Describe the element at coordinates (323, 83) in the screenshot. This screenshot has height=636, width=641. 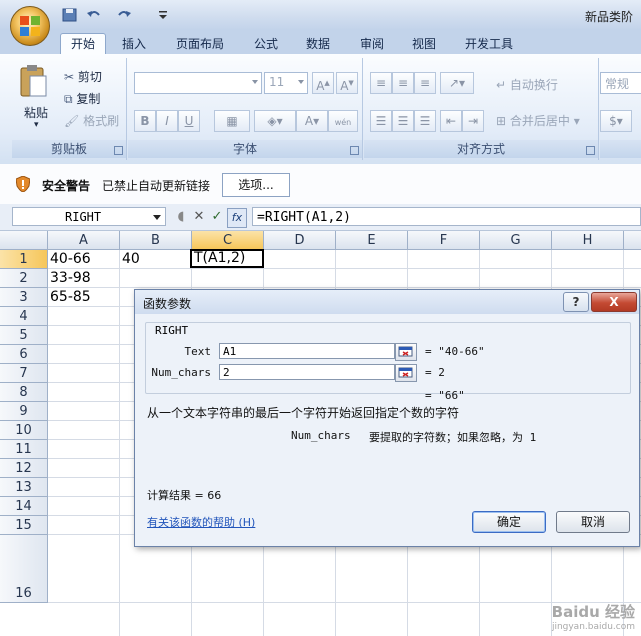
I see `grow-font-icon: A▲` at that location.